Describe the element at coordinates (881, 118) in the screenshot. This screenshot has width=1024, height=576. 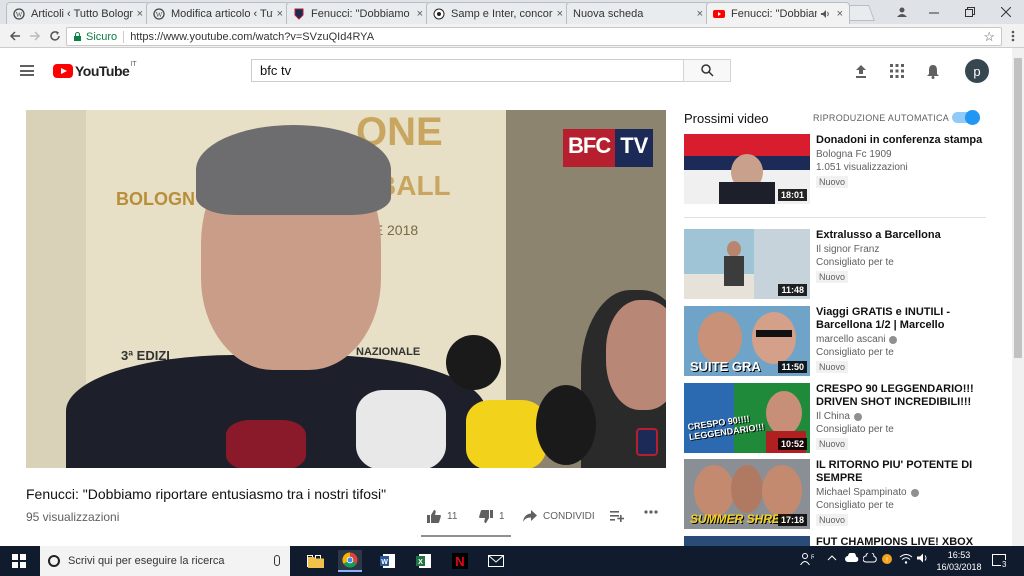
I see `autoplay-label: RIPRODUZIONE AUTOMATICA` at that location.